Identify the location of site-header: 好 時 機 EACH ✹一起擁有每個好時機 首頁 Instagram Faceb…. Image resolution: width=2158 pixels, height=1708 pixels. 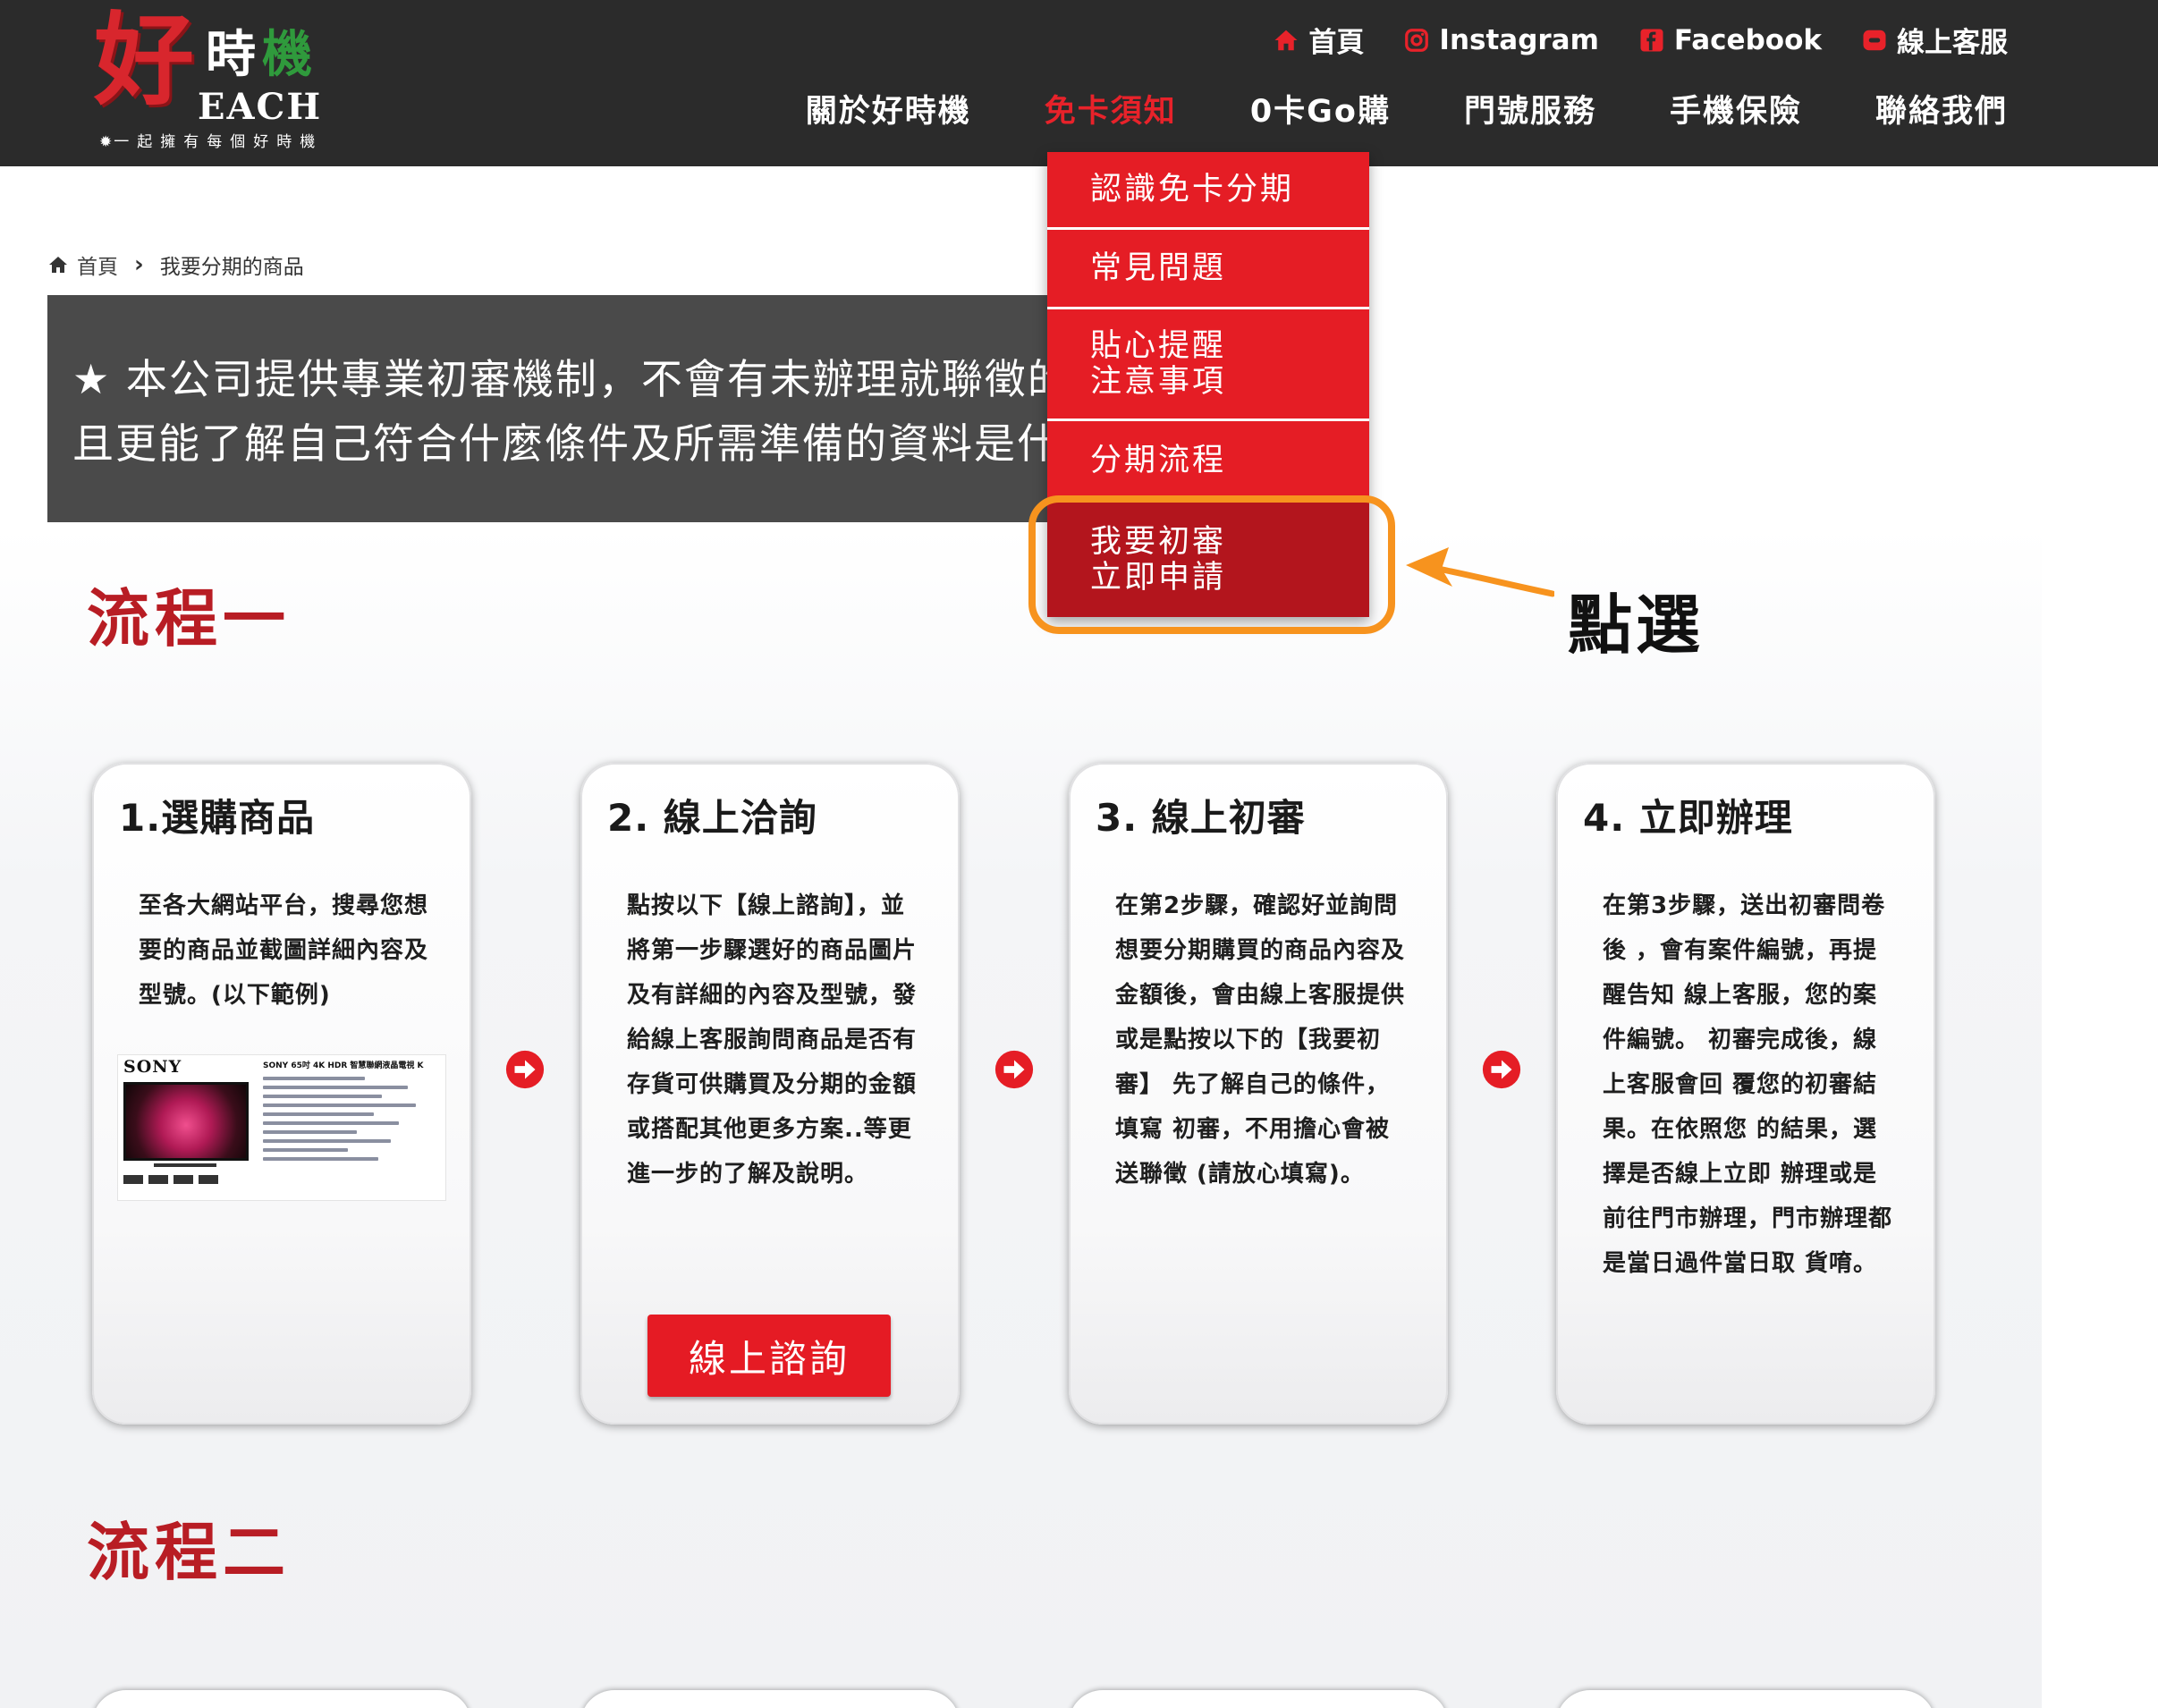
(1079, 83).